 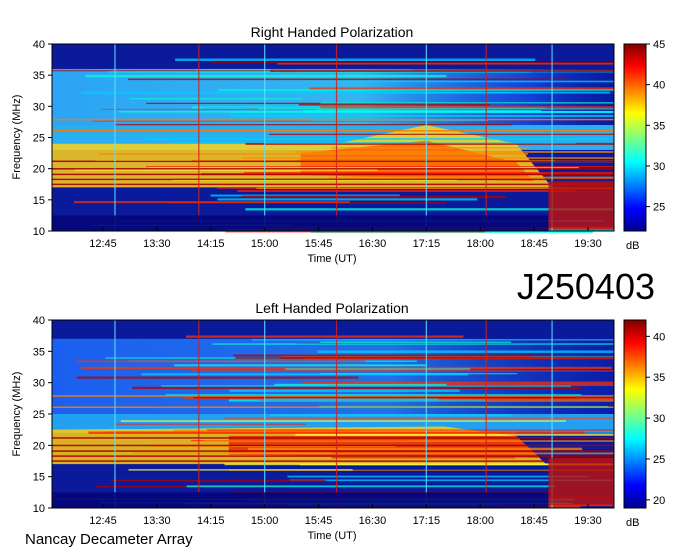 What do you see at coordinates (659, 126) in the screenshot?
I see `colorbar-tick-label: 35` at bounding box center [659, 126].